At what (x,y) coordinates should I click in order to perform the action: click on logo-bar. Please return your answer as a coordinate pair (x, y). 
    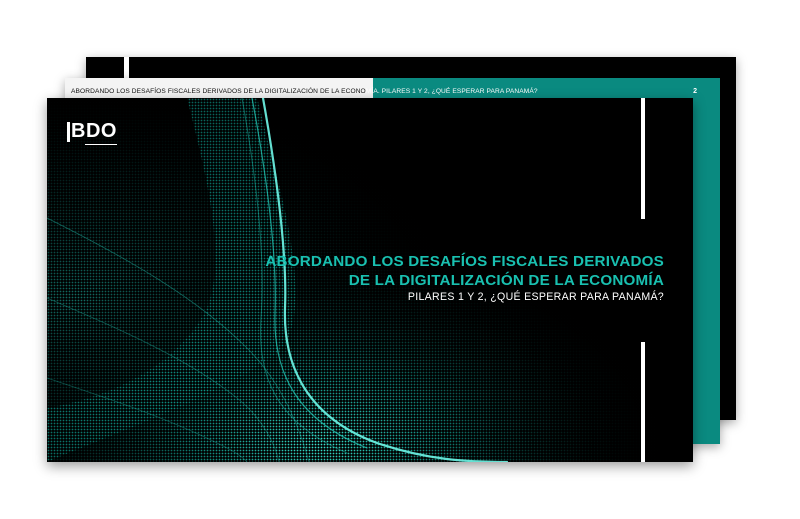
    Looking at the image, I should click on (68, 131).